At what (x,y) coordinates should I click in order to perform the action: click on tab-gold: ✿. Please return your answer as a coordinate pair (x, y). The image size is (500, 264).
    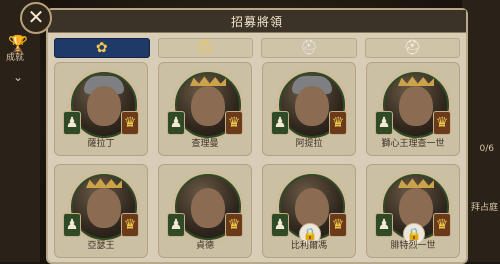
    Looking at the image, I should click on (102, 48).